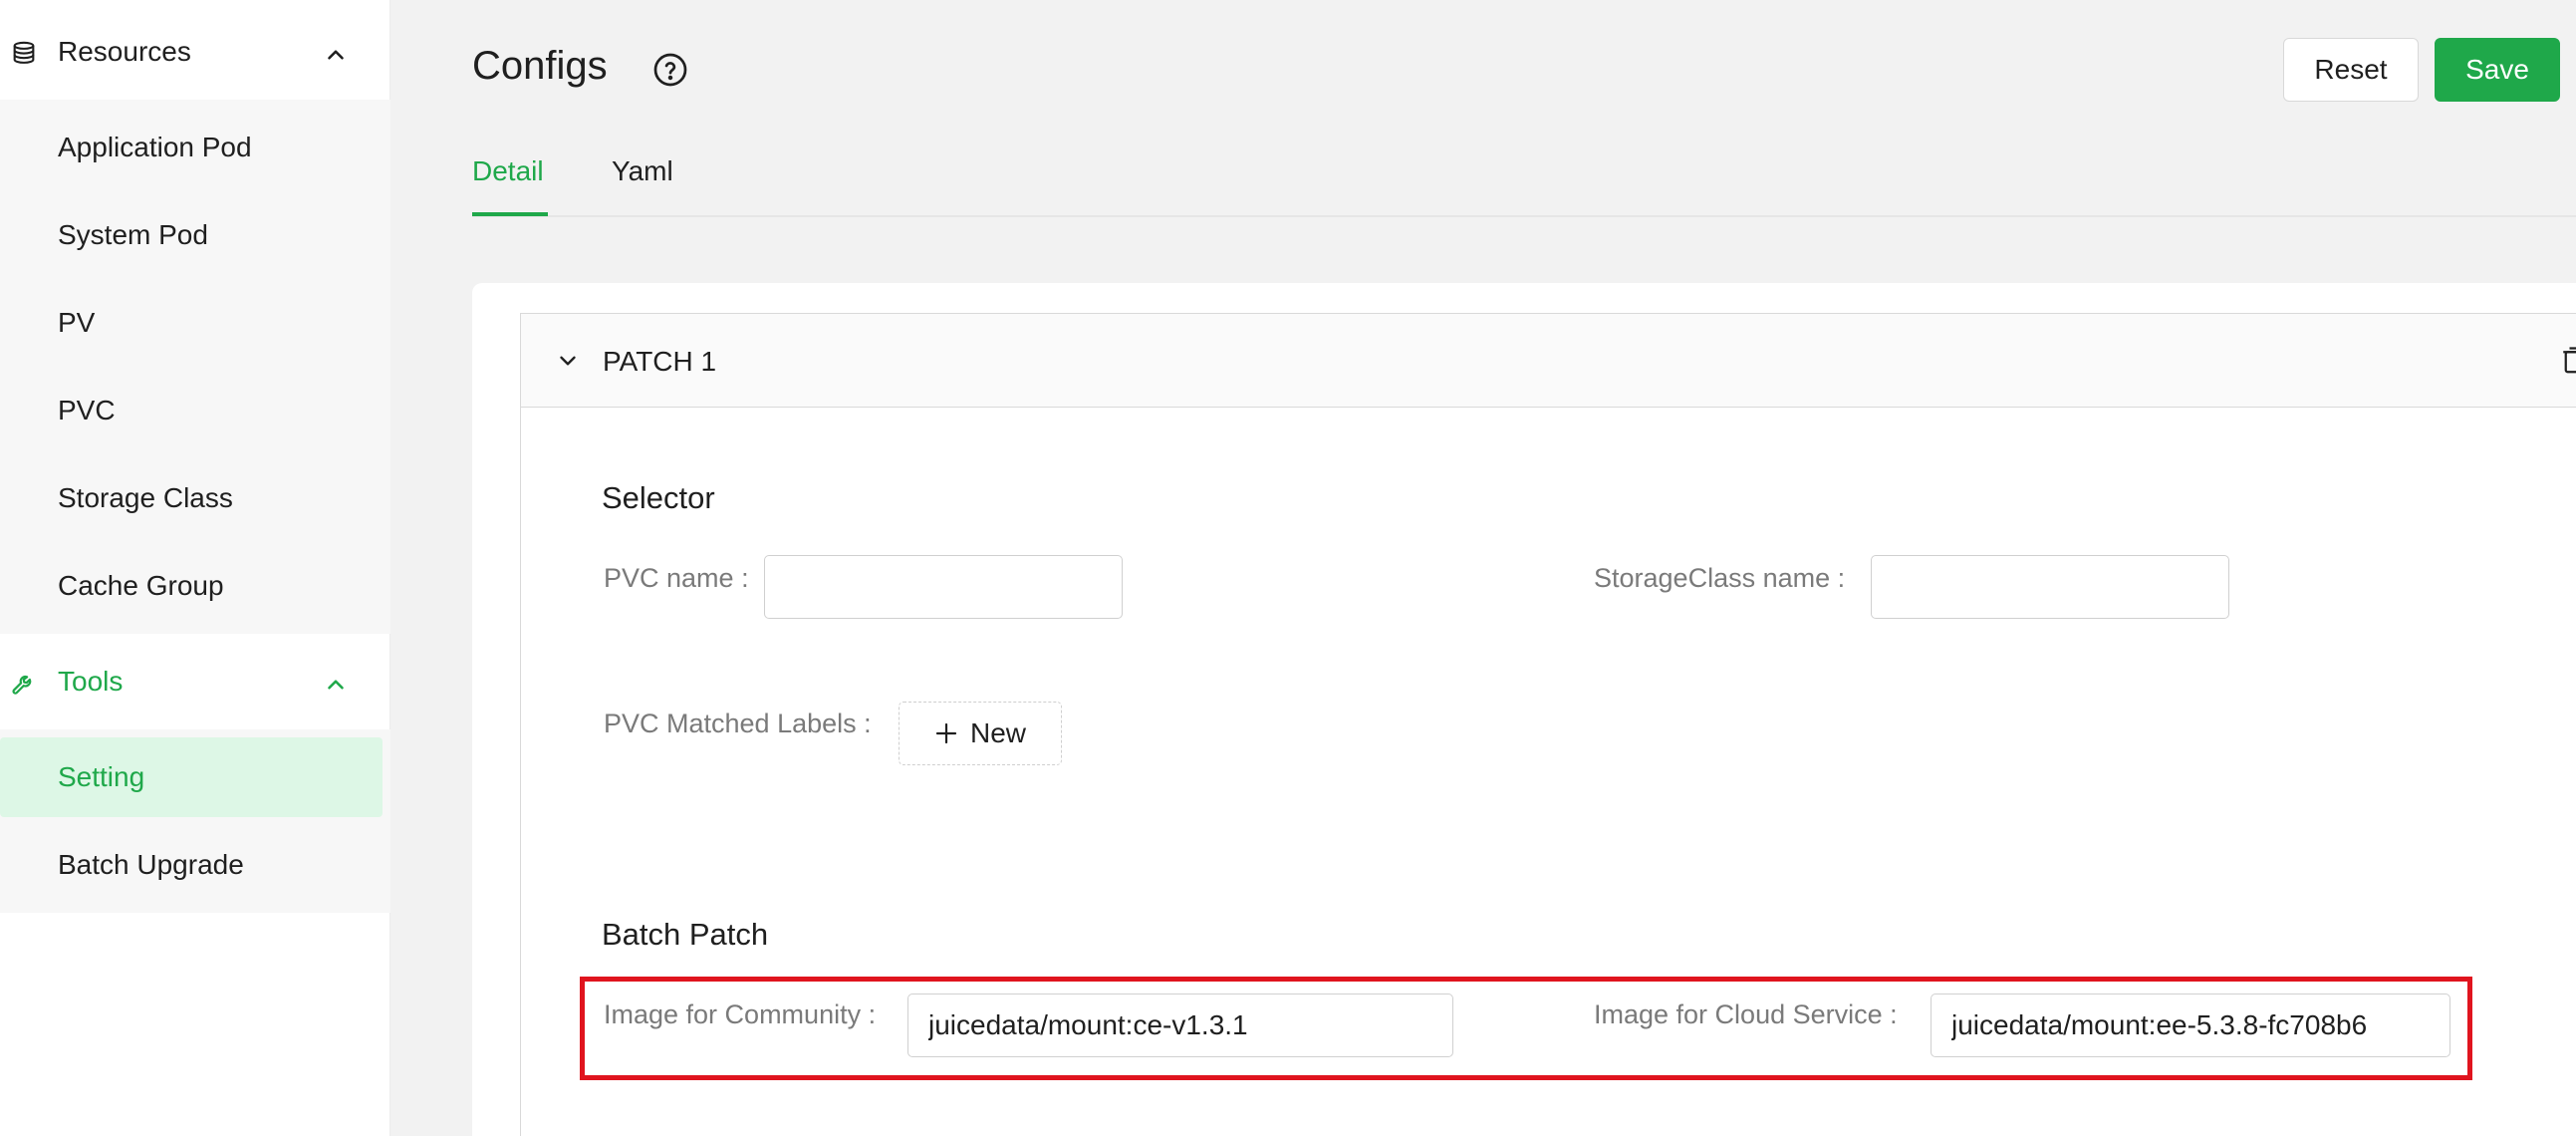 The height and width of the screenshot is (1136, 2576). Describe the element at coordinates (2050, 587) in the screenshot. I see `storageclass-name-input` at that location.